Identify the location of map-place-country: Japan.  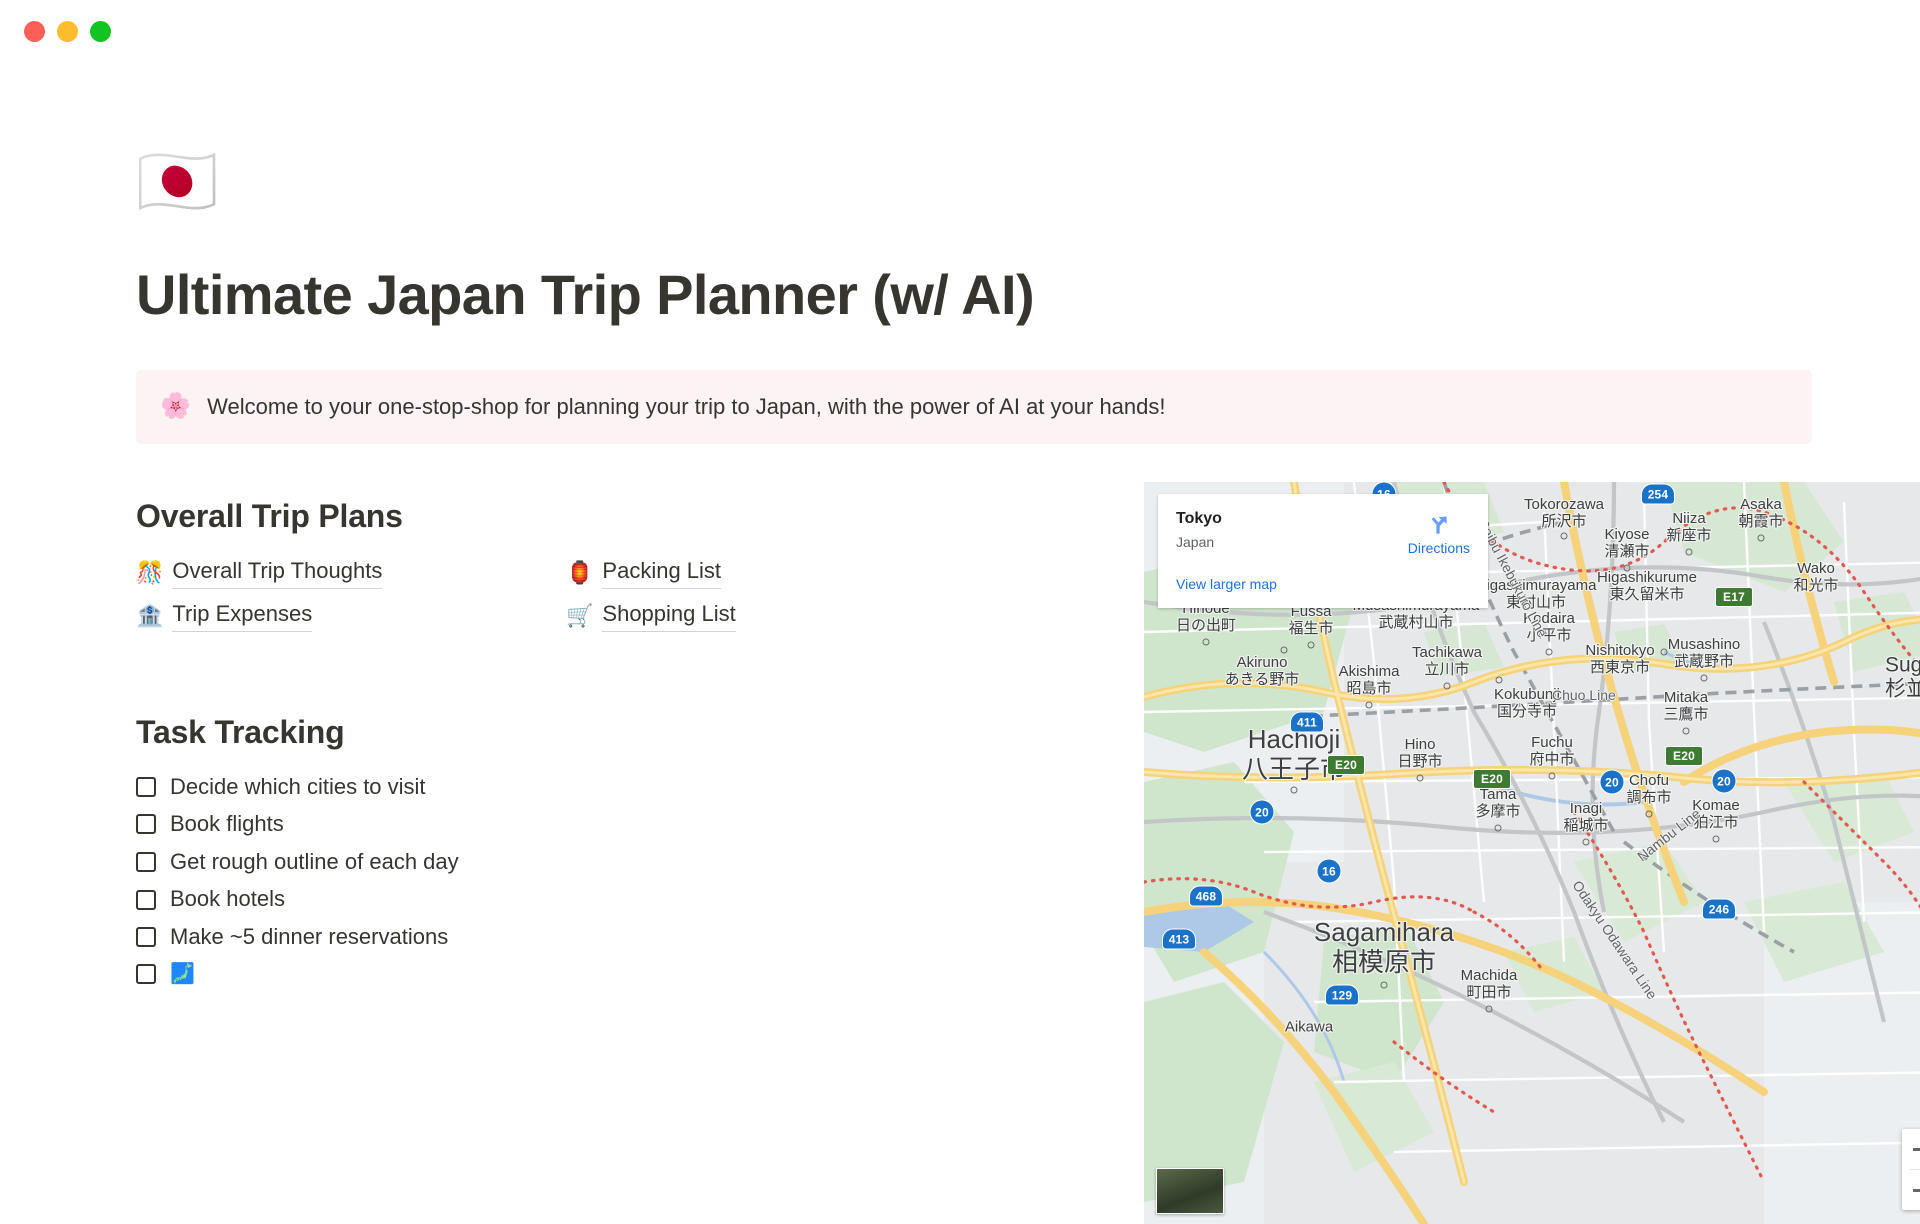
(1195, 542).